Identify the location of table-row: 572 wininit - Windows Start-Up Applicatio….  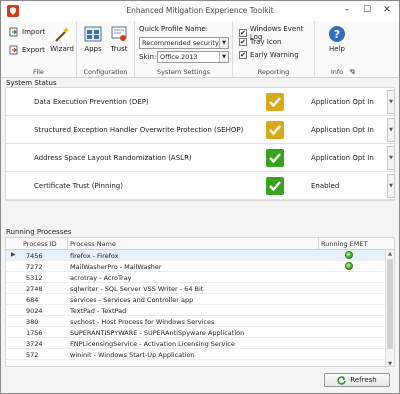
(196, 354).